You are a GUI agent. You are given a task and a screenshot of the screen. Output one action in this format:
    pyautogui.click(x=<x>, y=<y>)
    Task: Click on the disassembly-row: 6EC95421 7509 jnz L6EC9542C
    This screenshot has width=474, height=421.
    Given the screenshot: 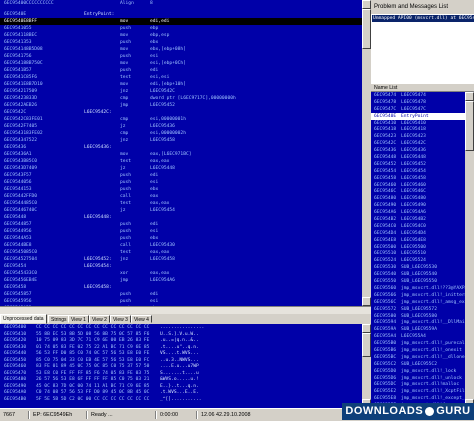 What is the action you would take?
    pyautogui.click(x=181, y=91)
    